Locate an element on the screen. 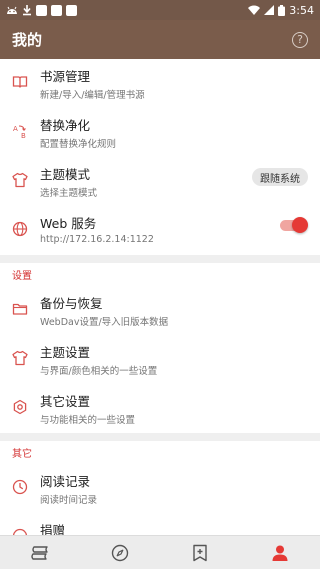 Image resolution: width=320 pixels, height=569 pixels. read-record-item: 阅读记录 阅读时间记录 is located at coordinates (160, 488).